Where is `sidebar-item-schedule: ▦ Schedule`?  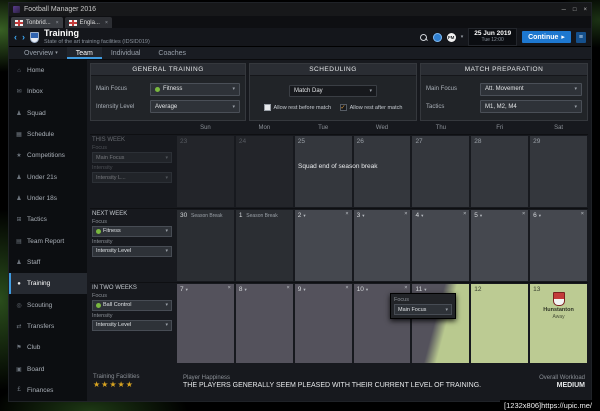 sidebar-item-schedule: ▦ Schedule is located at coordinates (48, 134).